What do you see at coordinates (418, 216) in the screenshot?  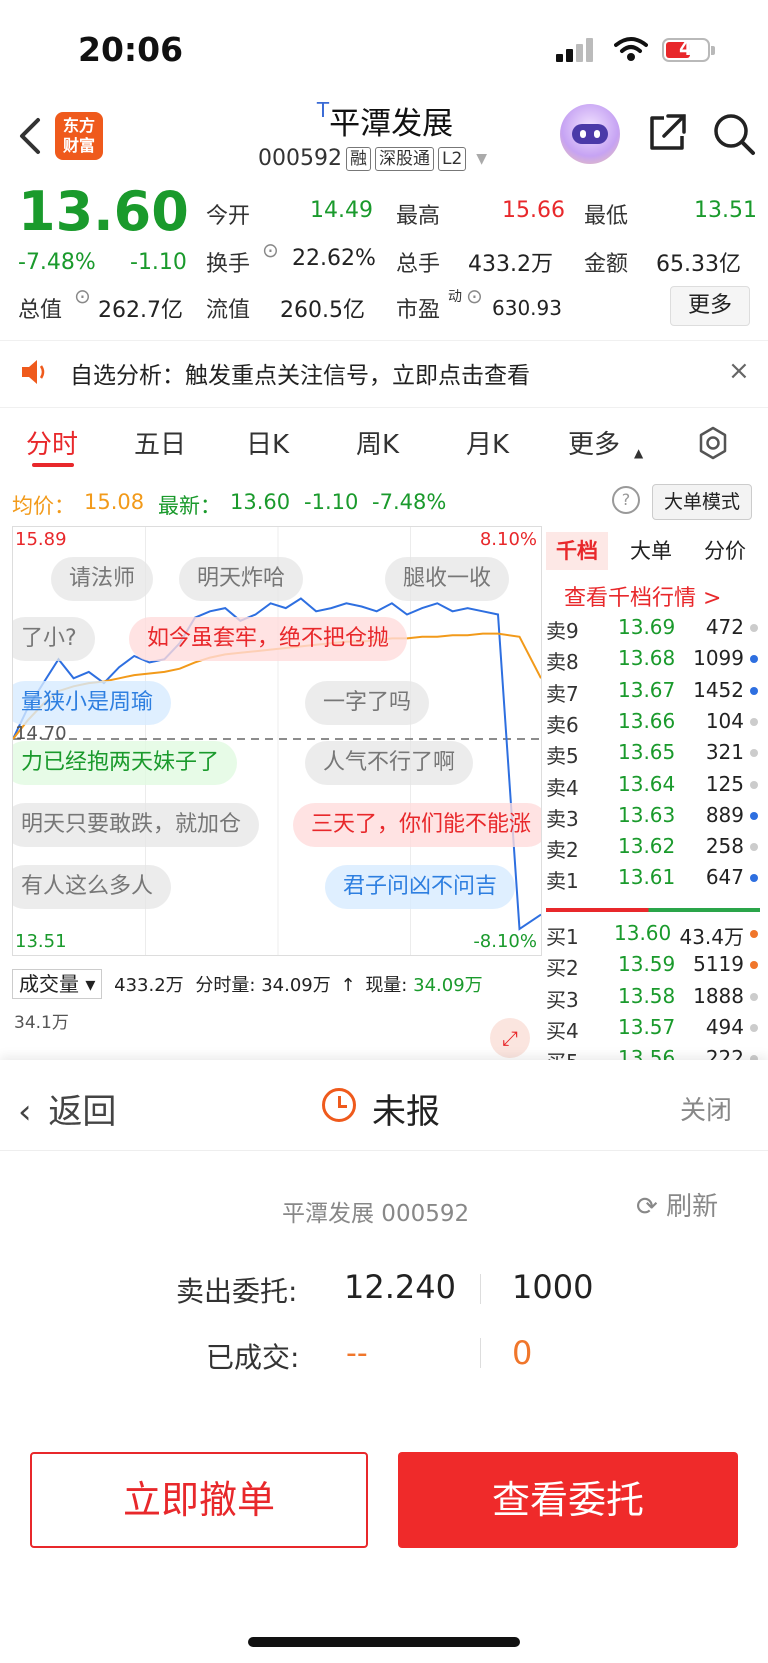 I see `stat-label-high: 最高` at bounding box center [418, 216].